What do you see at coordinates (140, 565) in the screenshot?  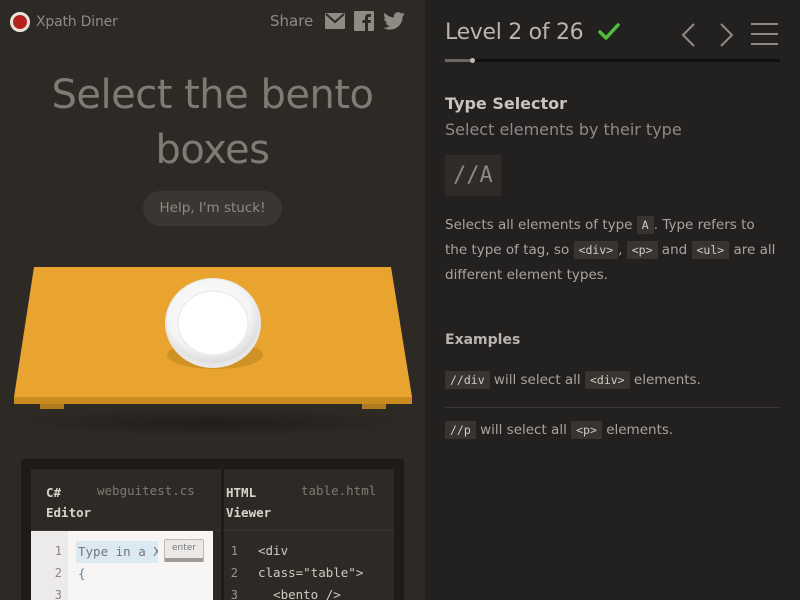 I see `code-area: enter {` at bounding box center [140, 565].